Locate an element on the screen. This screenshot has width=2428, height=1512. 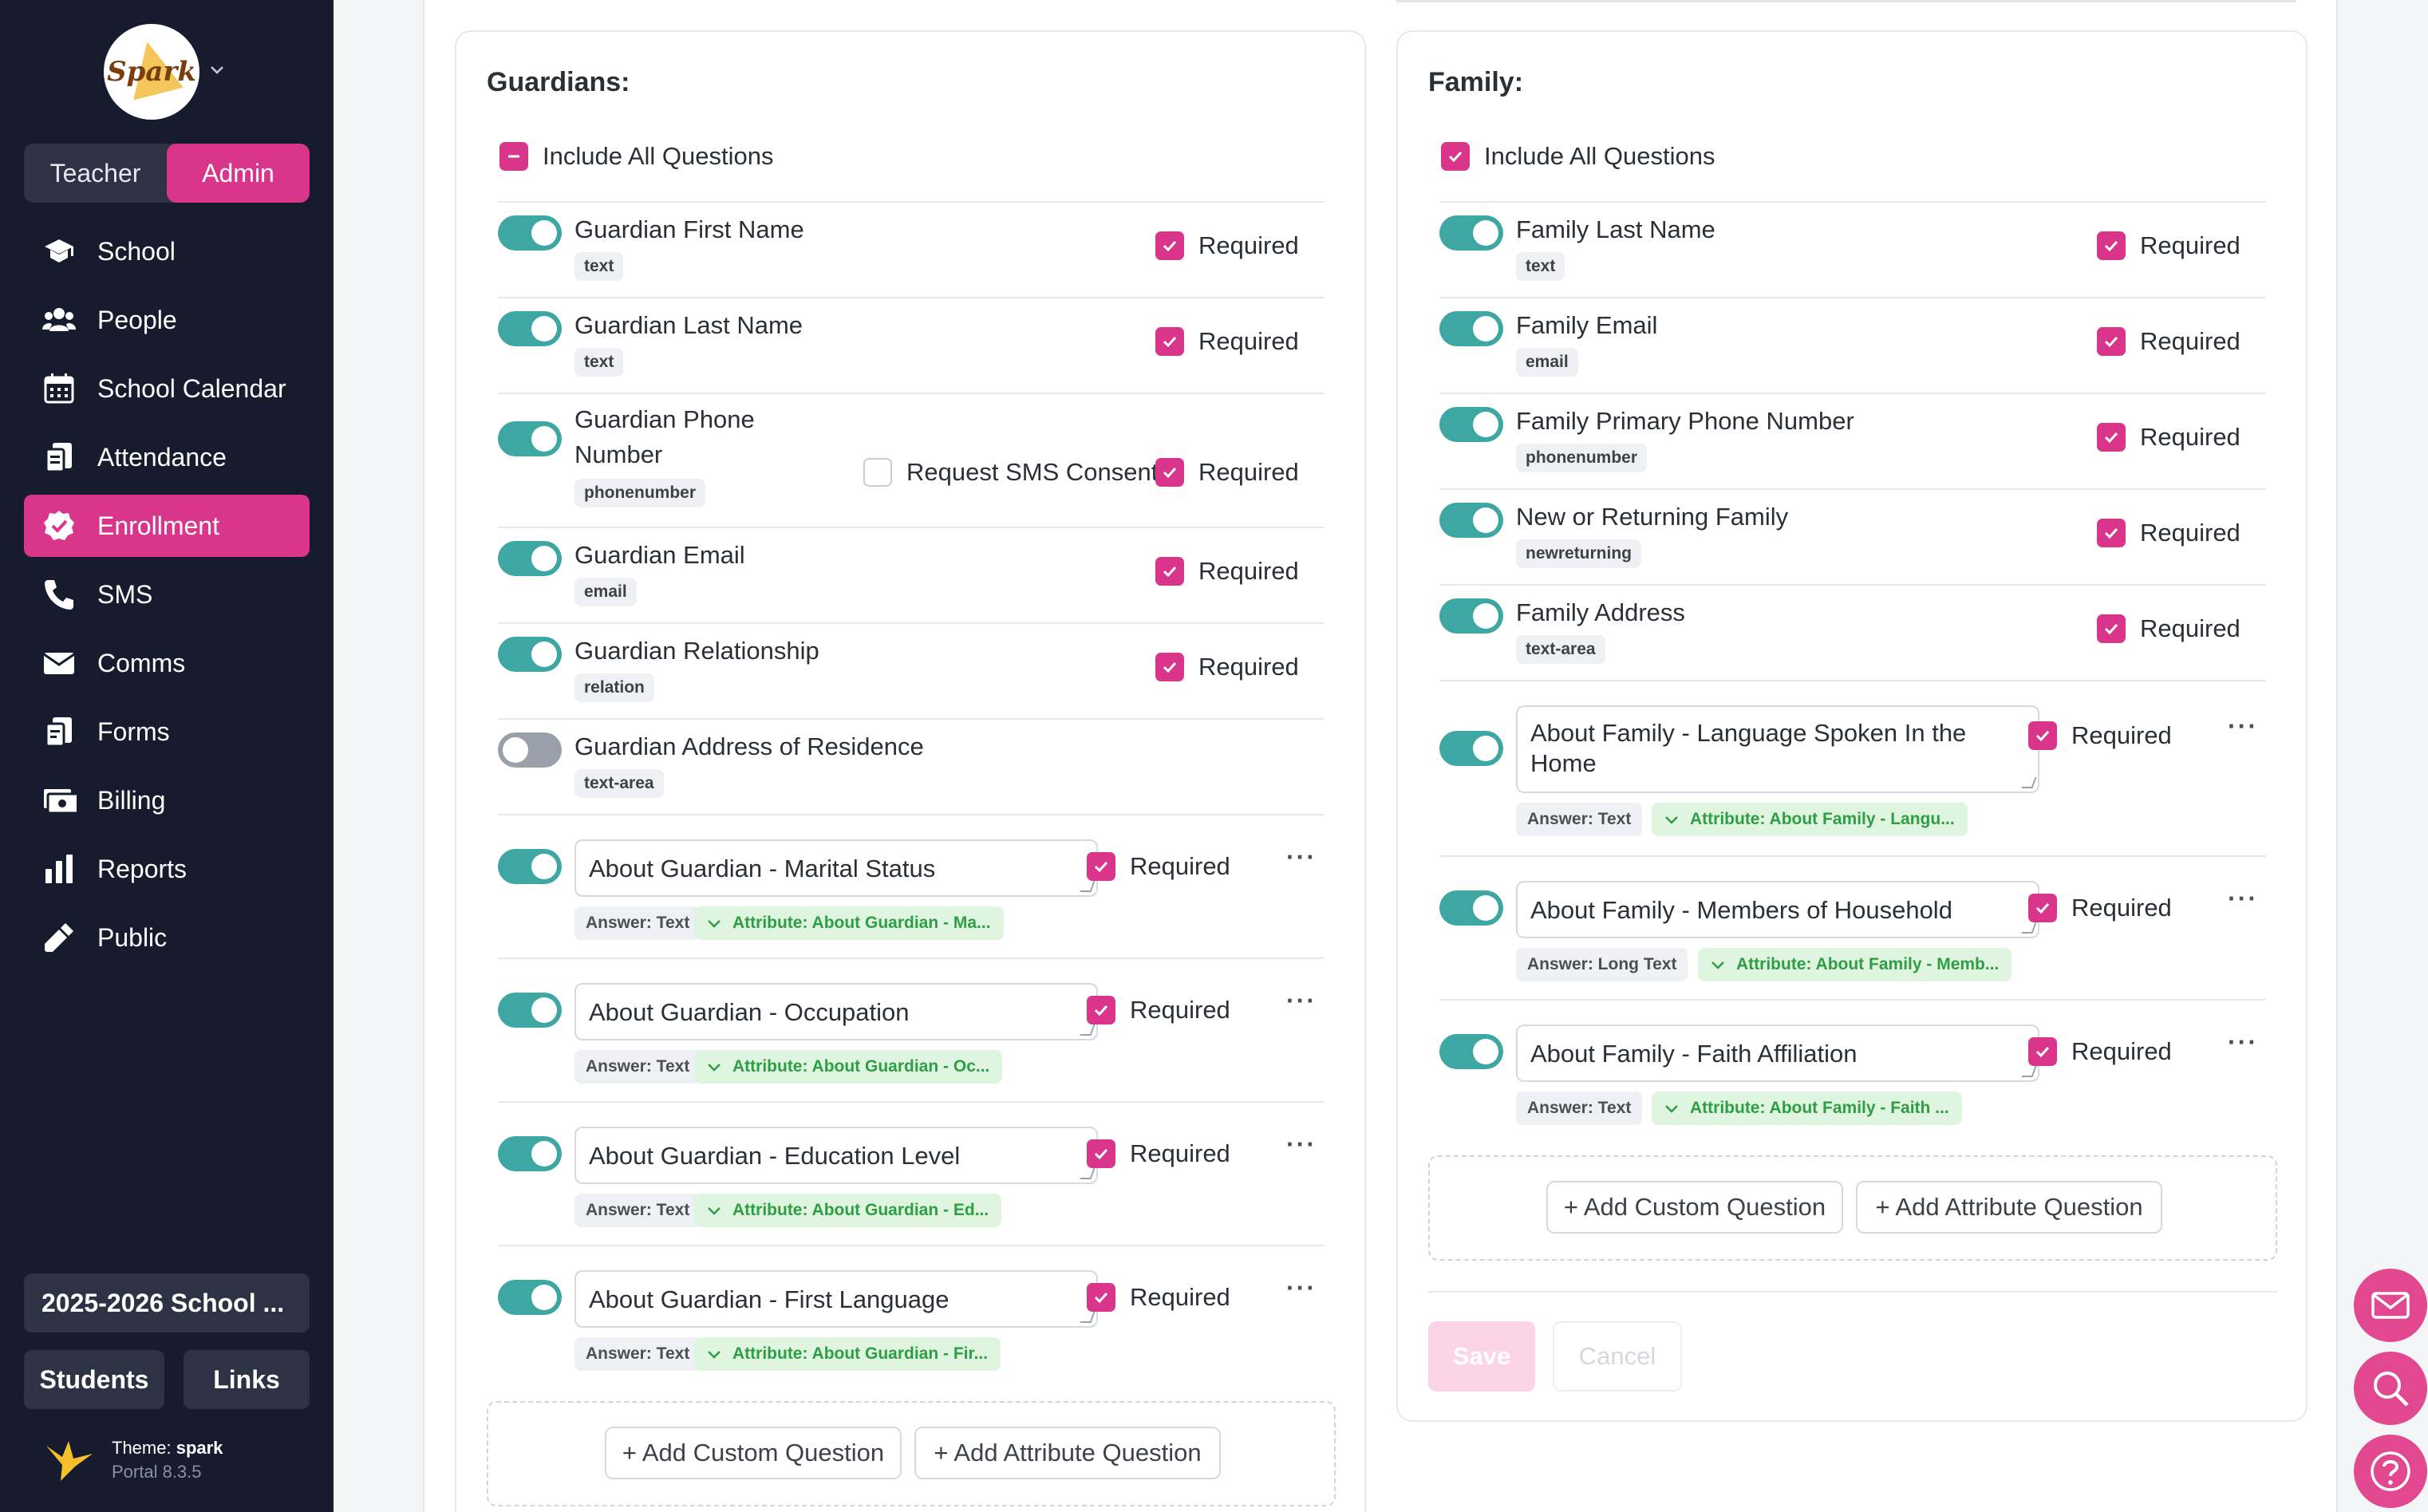
links-button: Links is located at coordinates (247, 1379).